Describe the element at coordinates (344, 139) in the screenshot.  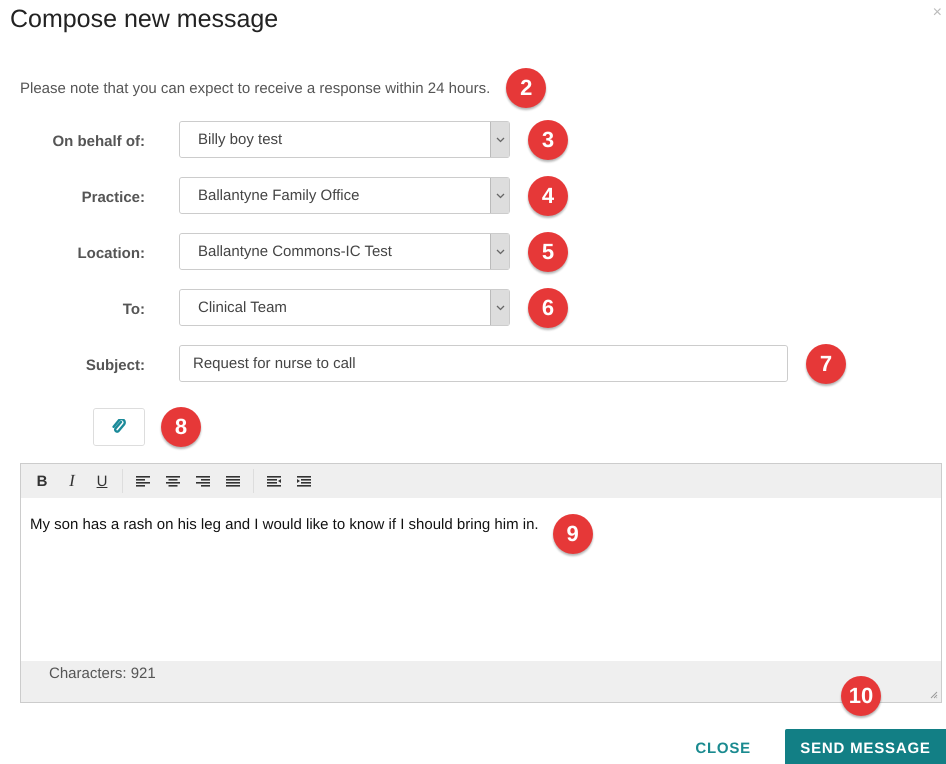
I see `dropdown: Billy boy test` at that location.